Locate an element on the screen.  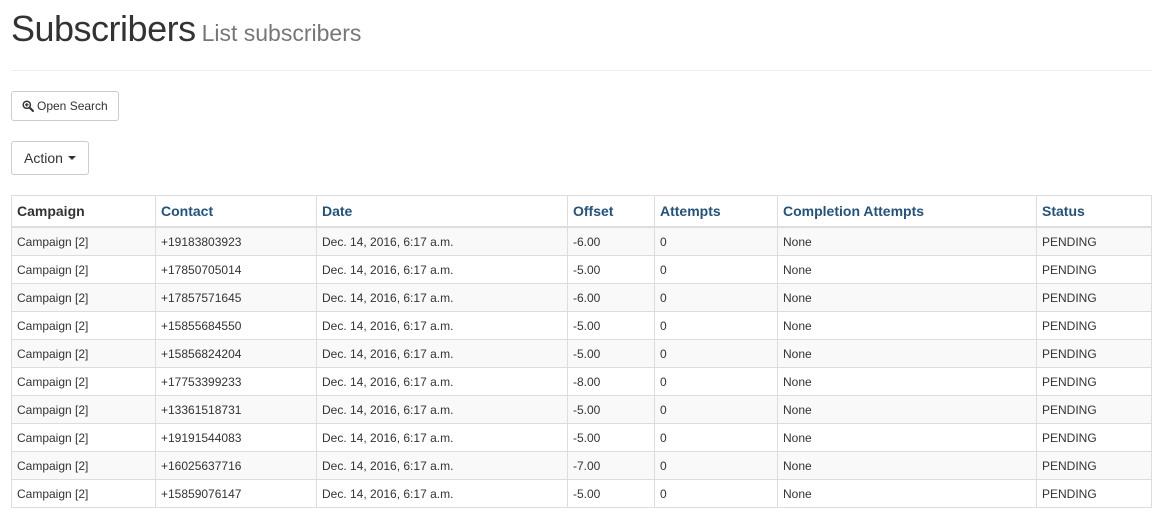
page-header: Subscribers List subscribers is located at coordinates (186, 29).